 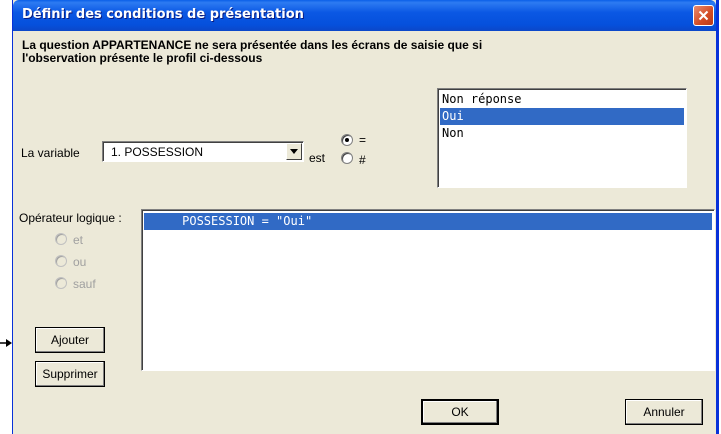 What do you see at coordinates (157, 152) in the screenshot?
I see `variable-selected-value: 1. POSSESSION` at bounding box center [157, 152].